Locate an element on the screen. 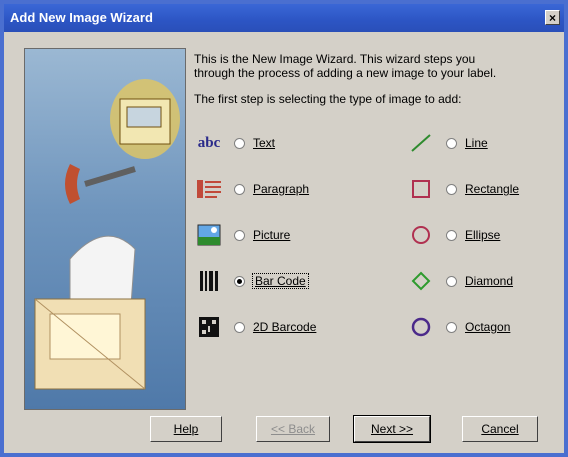 The image size is (568, 457). radio-rectangle is located at coordinates (451, 189).